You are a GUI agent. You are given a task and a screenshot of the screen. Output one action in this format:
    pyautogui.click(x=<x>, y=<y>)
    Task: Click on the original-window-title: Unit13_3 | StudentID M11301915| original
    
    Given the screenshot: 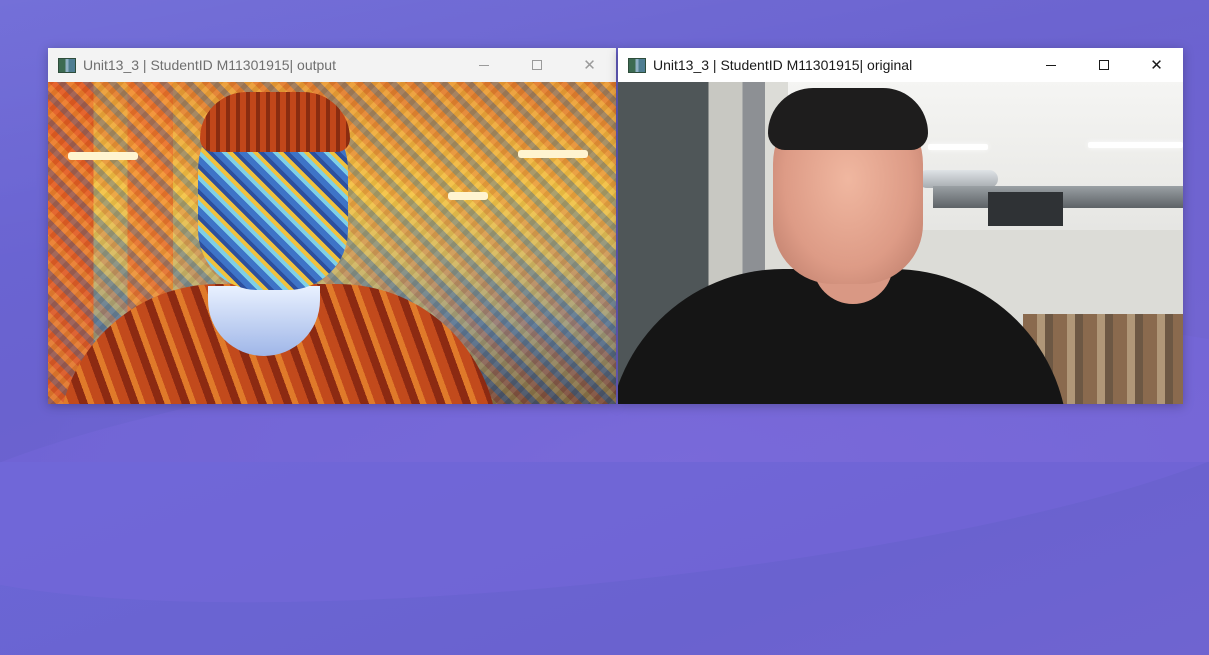 What is the action you would take?
    pyautogui.click(x=783, y=65)
    